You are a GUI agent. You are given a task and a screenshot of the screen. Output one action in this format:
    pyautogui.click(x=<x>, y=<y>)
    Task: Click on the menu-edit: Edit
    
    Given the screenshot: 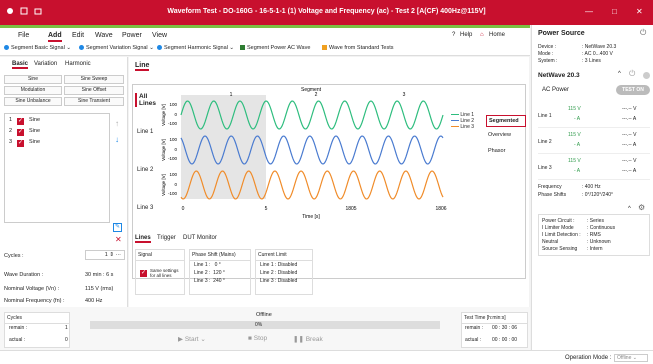 What is the action you would take?
    pyautogui.click(x=78, y=35)
    